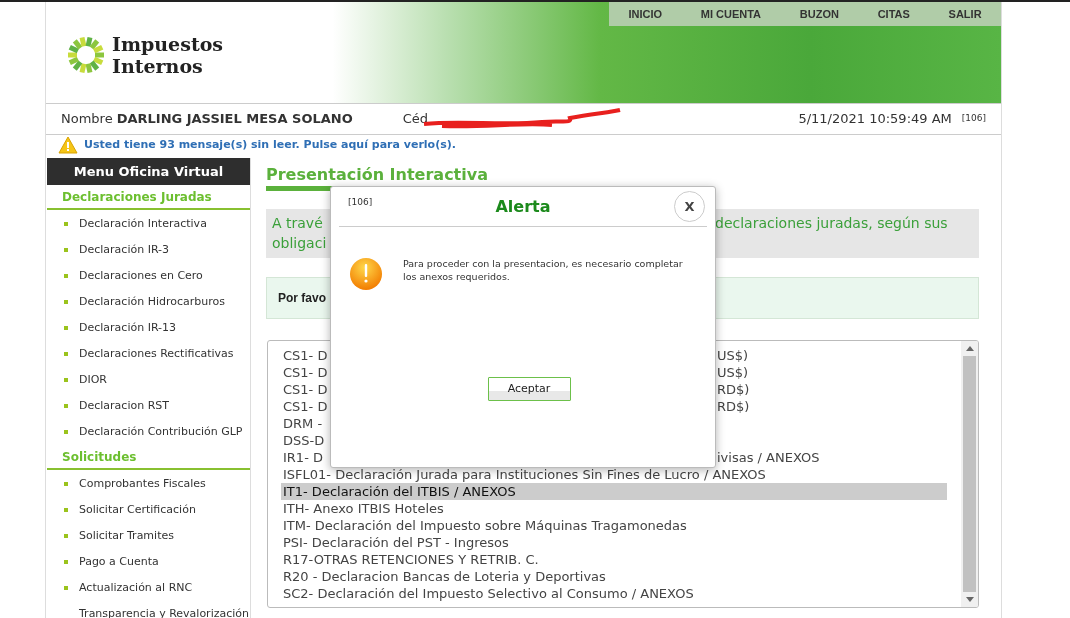  What do you see at coordinates (415, 119) in the screenshot?
I see `id-label: Céd` at bounding box center [415, 119].